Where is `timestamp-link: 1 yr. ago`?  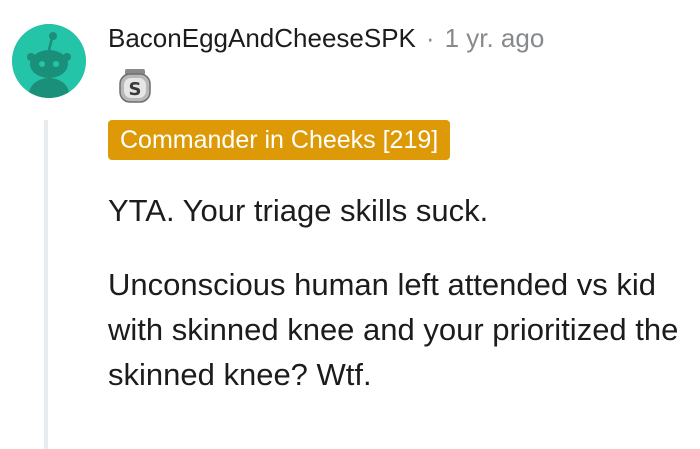 timestamp-link: 1 yr. ago is located at coordinates (495, 38).